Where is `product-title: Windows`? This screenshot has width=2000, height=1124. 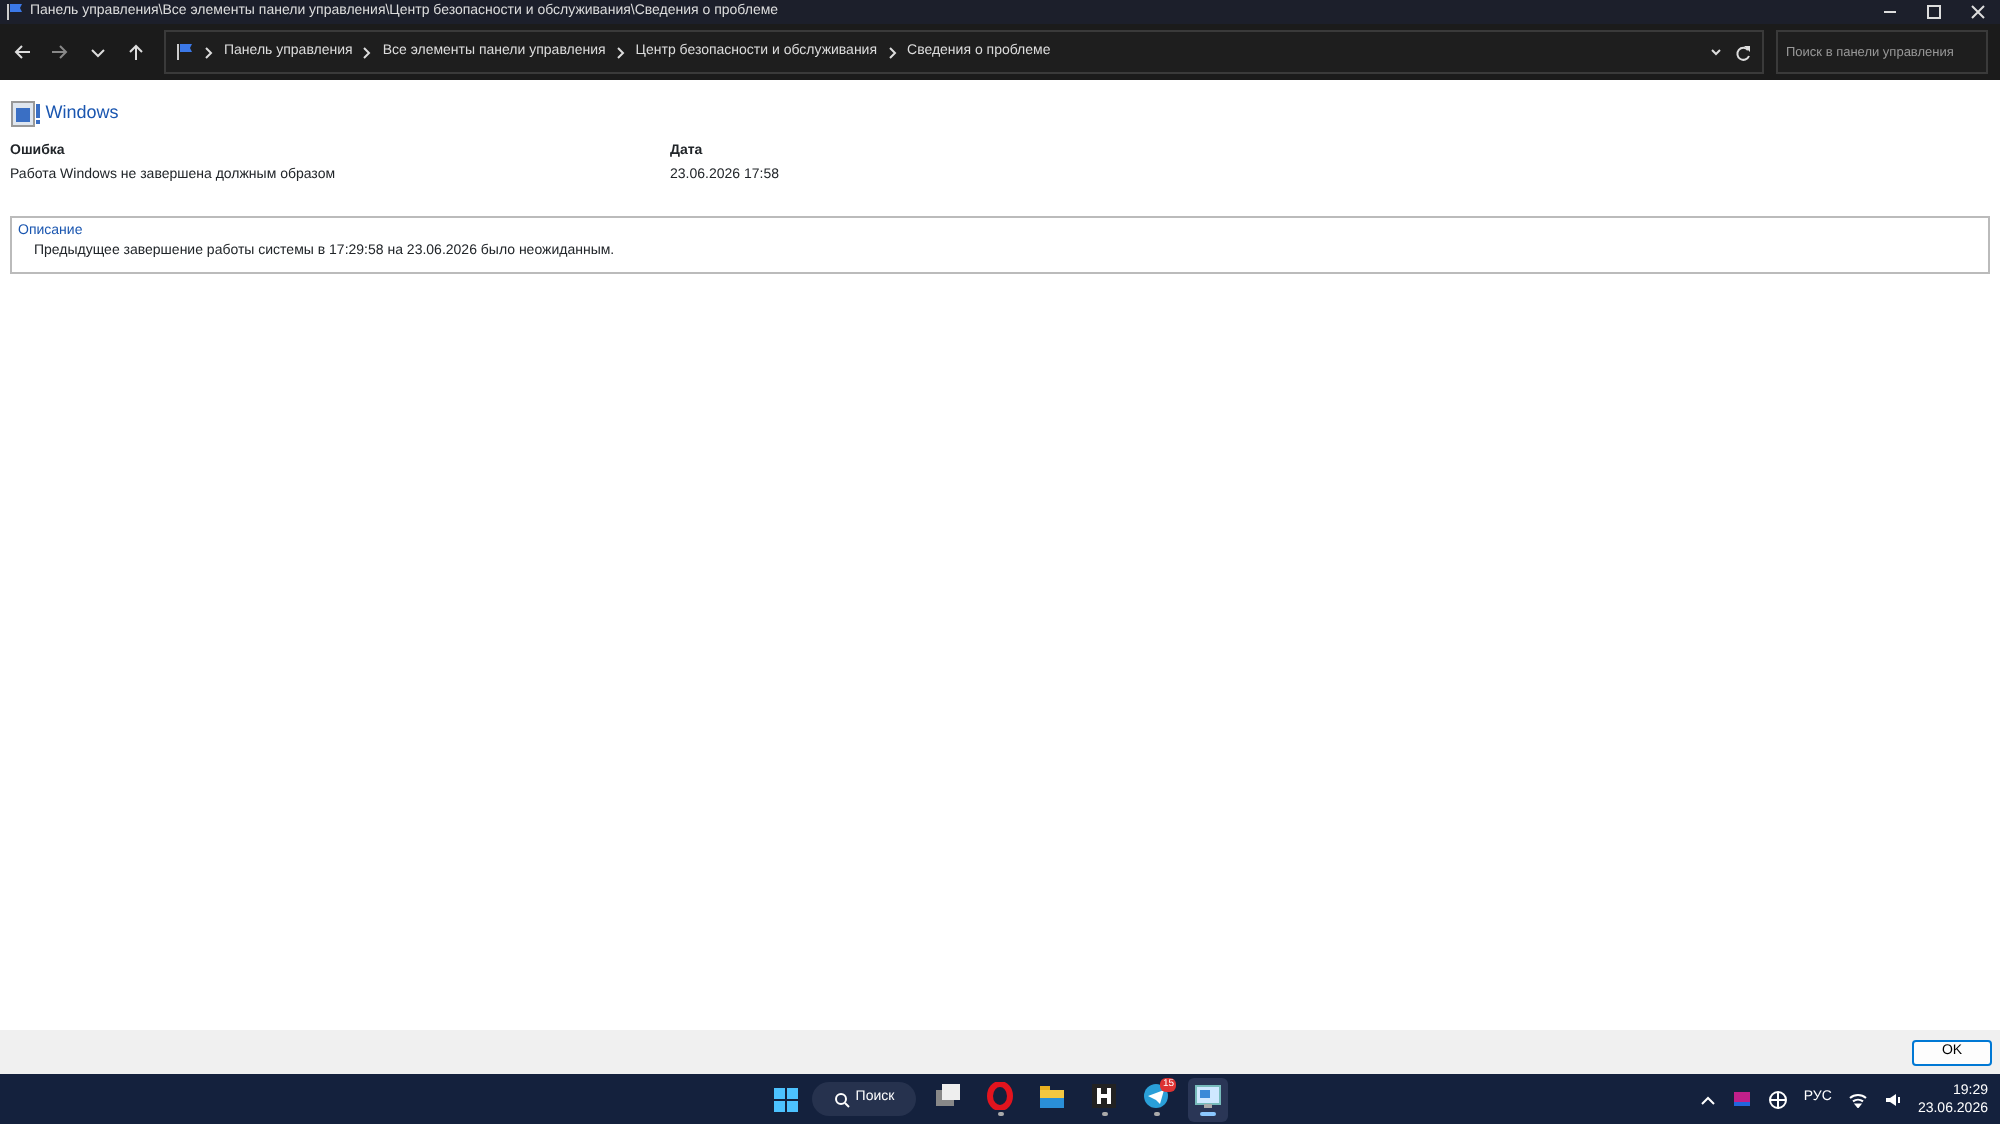
product-title: Windows is located at coordinates (82, 113).